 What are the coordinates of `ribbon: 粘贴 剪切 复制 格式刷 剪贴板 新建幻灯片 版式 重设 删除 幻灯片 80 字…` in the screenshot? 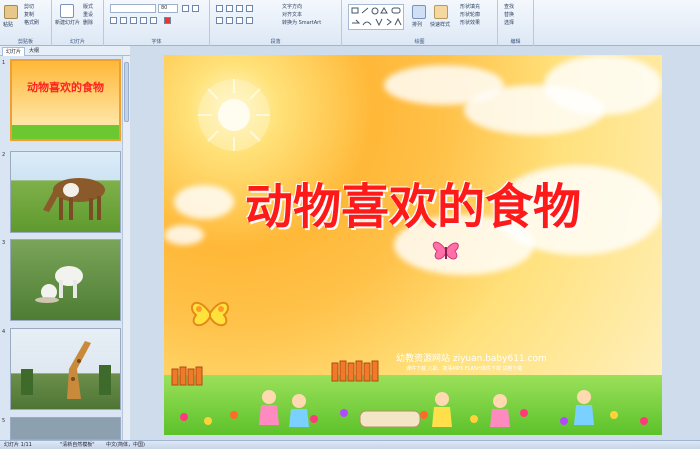 It's located at (350, 23).